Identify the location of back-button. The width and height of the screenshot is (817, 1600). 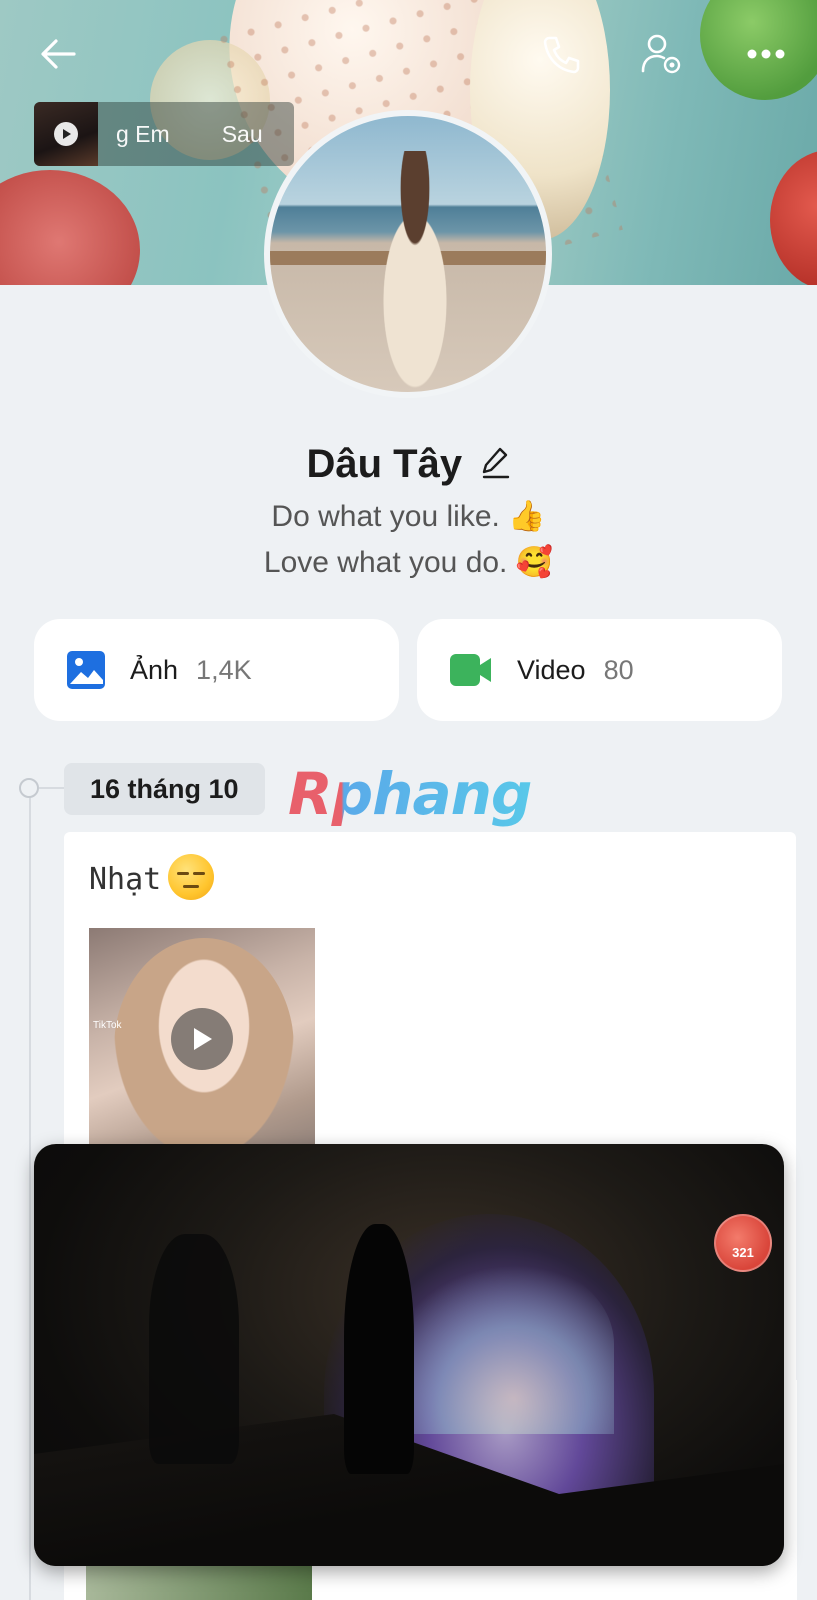
(58, 54).